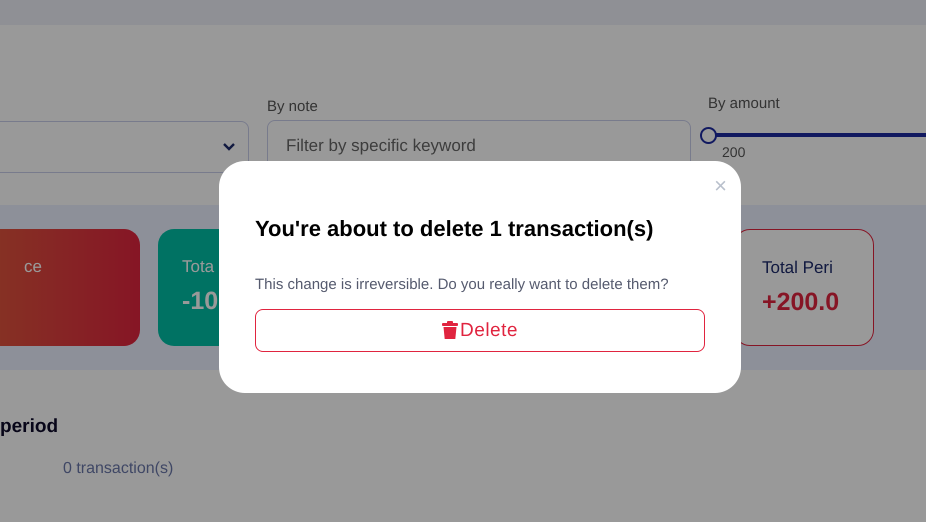  What do you see at coordinates (813, 135) in the screenshot?
I see `amount-slider` at bounding box center [813, 135].